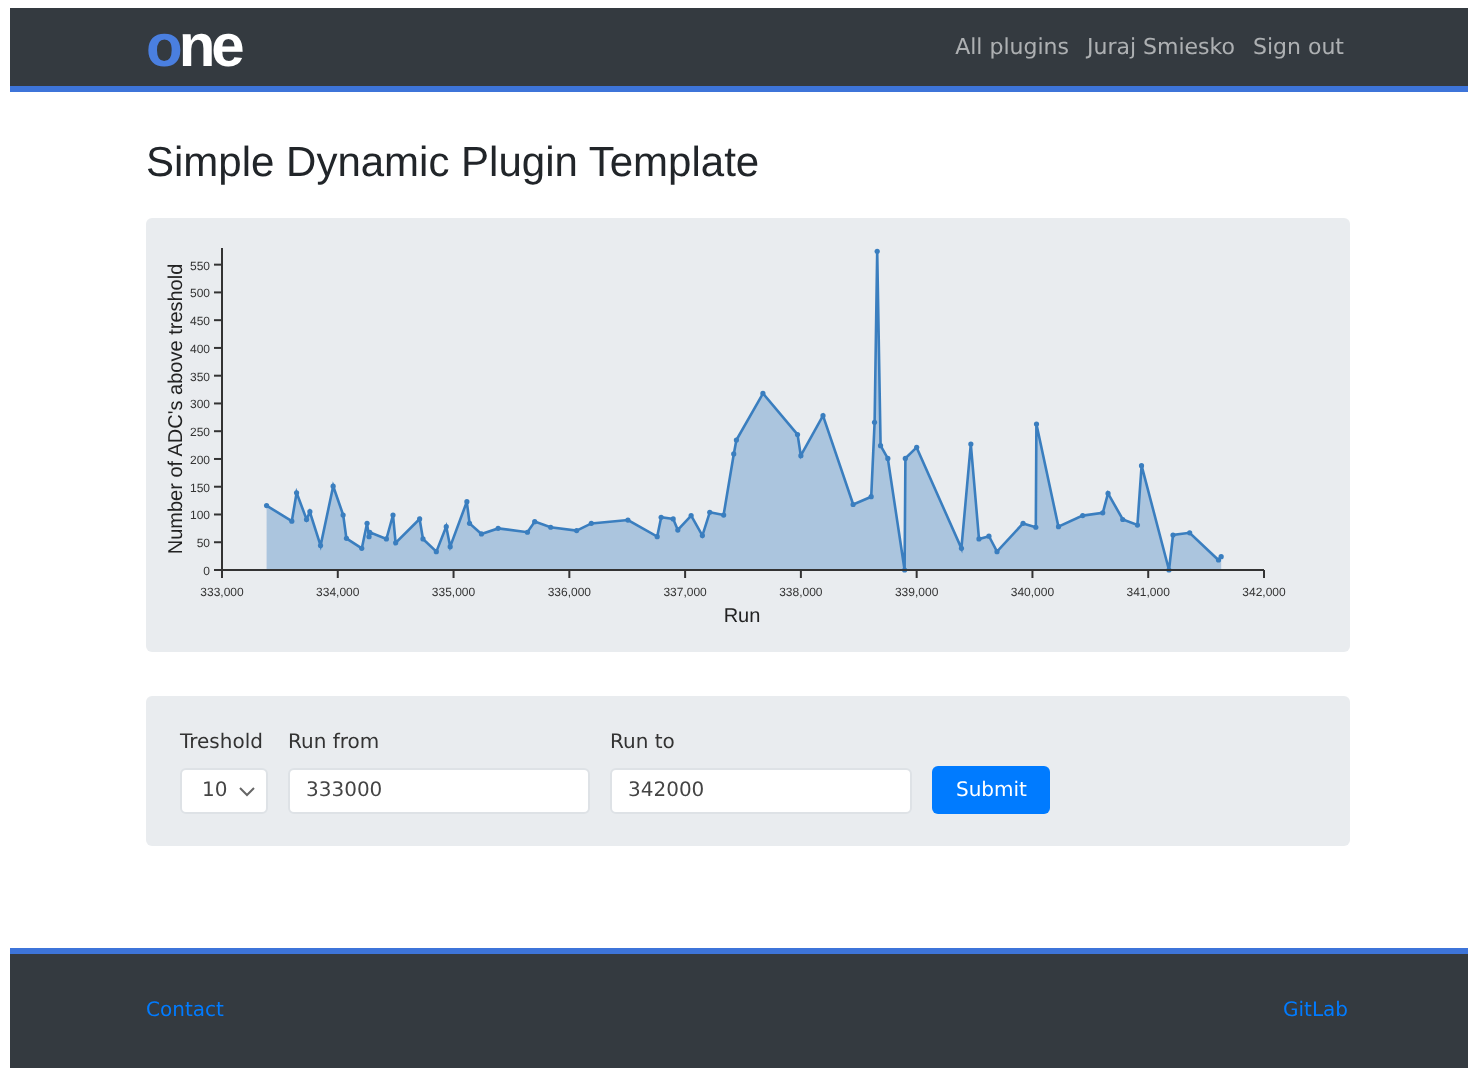 The height and width of the screenshot is (1068, 1468). I want to click on x-axis-label: Run, so click(742, 617).